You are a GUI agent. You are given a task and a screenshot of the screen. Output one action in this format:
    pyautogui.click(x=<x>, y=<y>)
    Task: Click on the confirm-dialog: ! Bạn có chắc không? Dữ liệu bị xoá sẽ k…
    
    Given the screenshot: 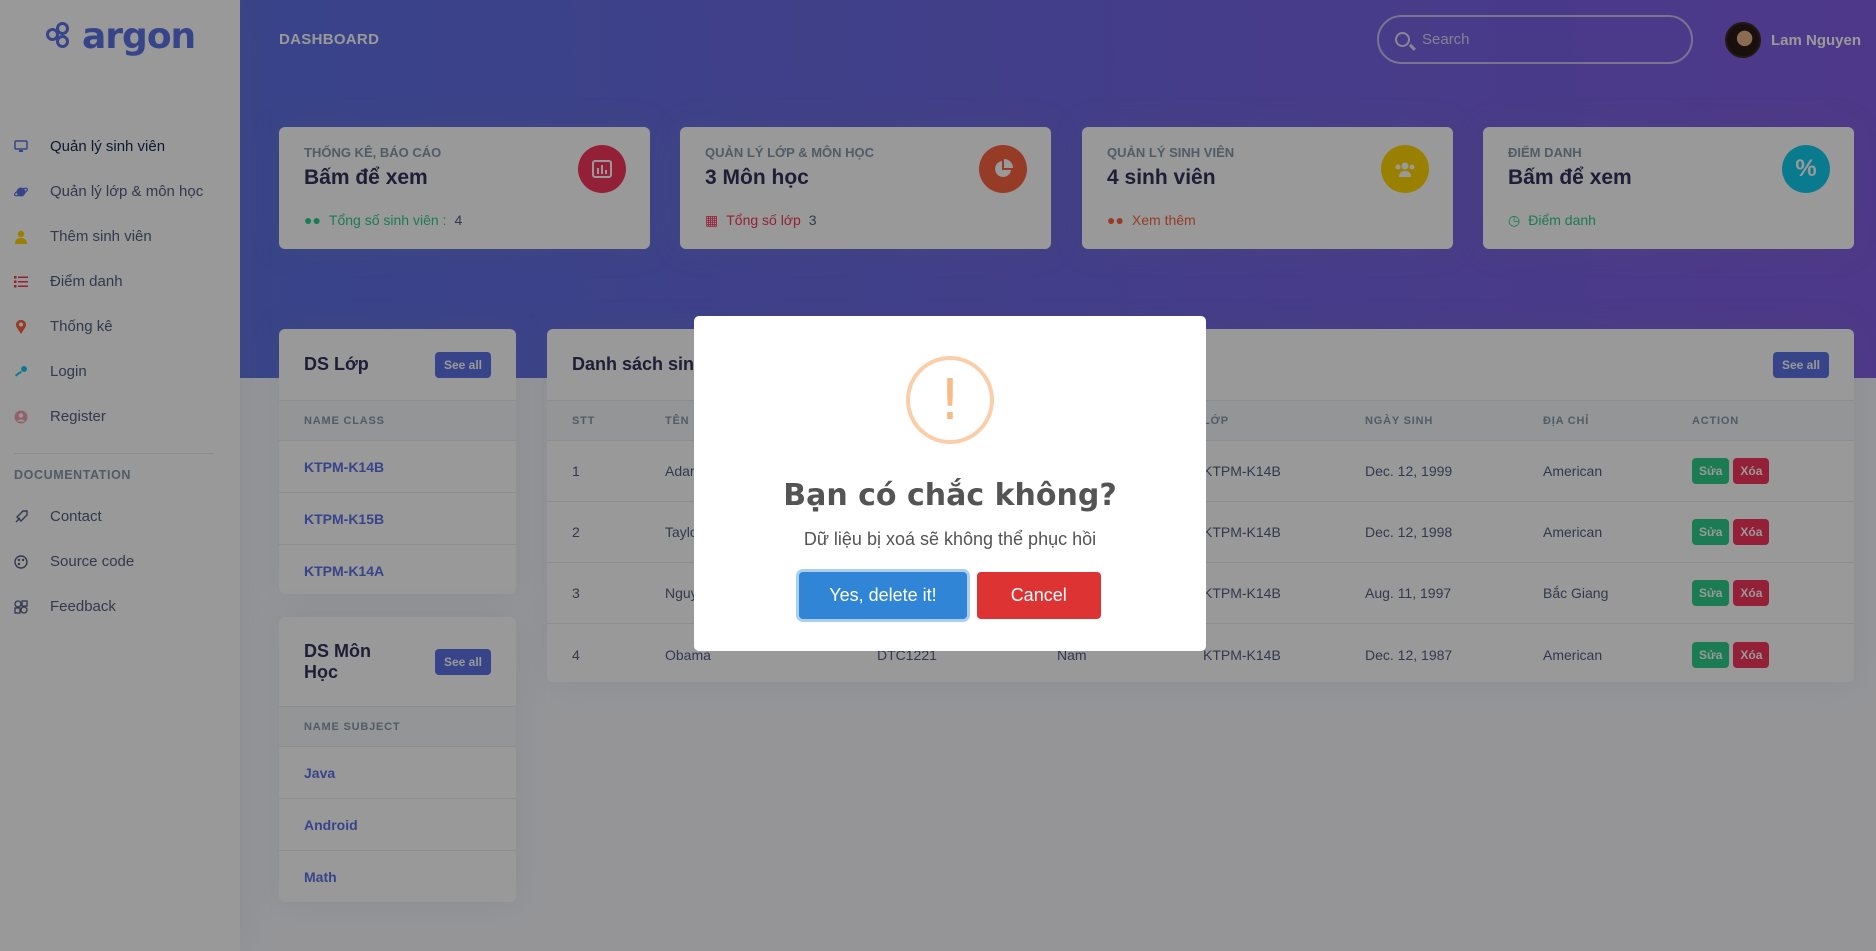 What is the action you would take?
    pyautogui.click(x=950, y=483)
    